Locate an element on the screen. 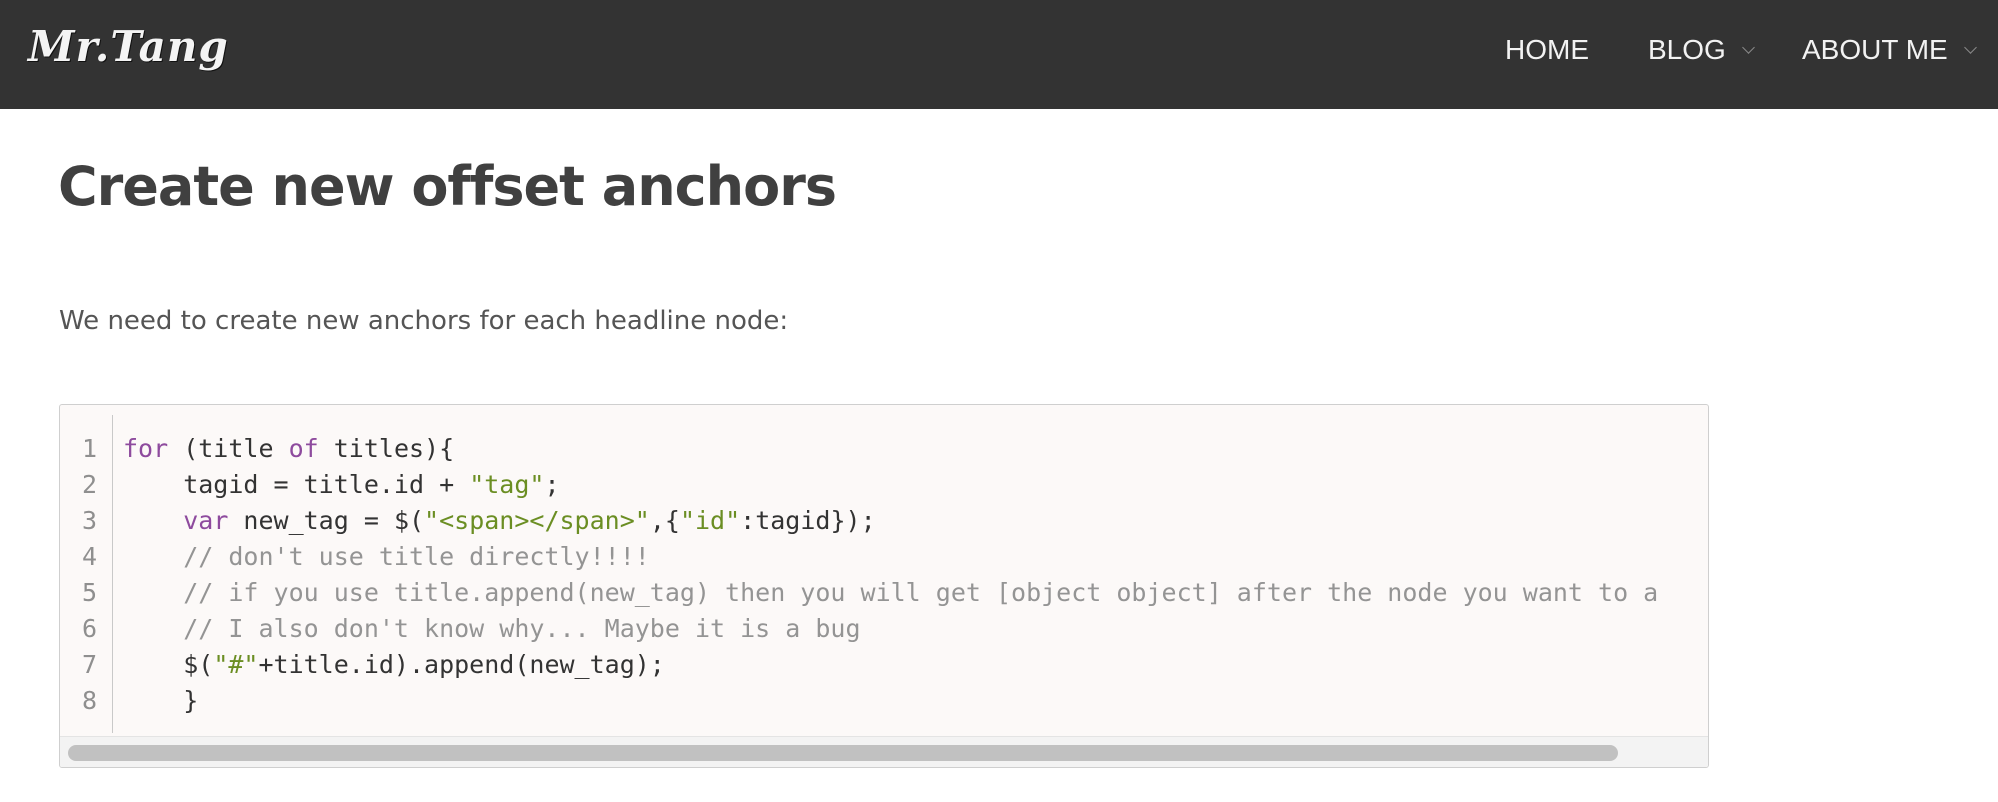 The image size is (1998, 802). code-text: :tagid}); is located at coordinates (808, 520).